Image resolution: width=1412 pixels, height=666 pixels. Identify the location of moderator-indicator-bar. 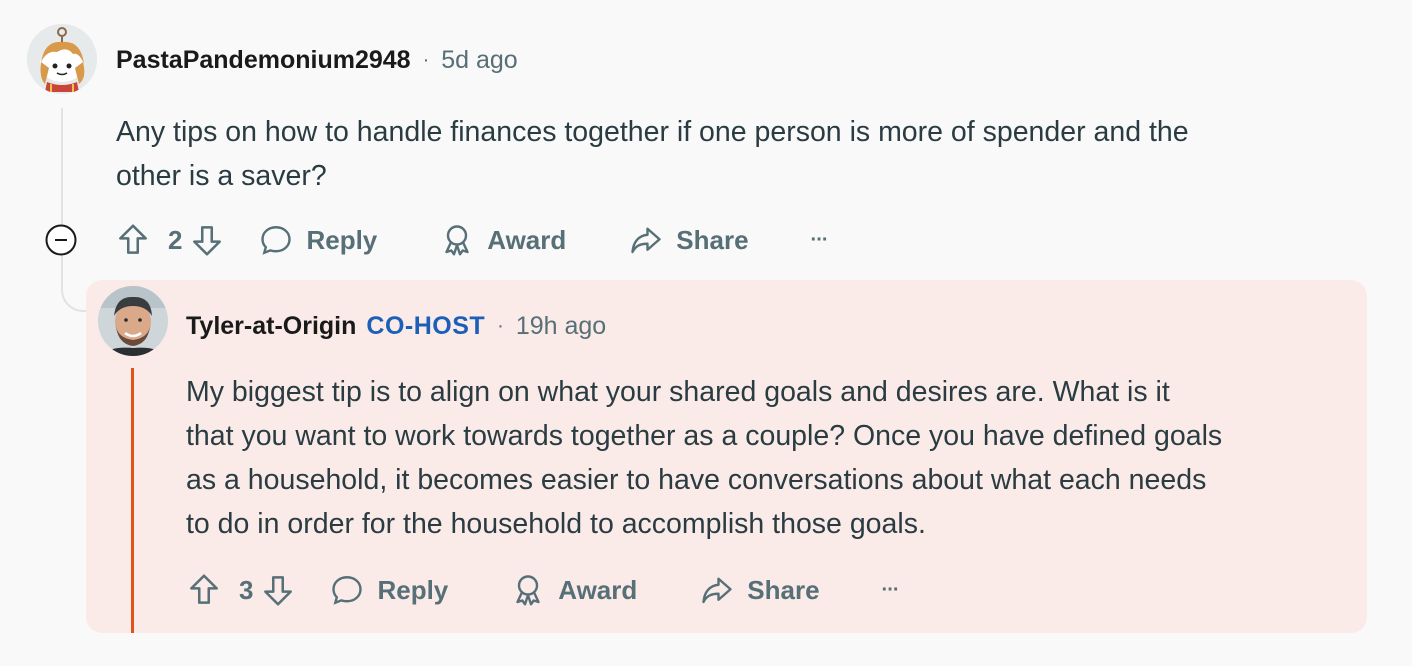
(132, 500).